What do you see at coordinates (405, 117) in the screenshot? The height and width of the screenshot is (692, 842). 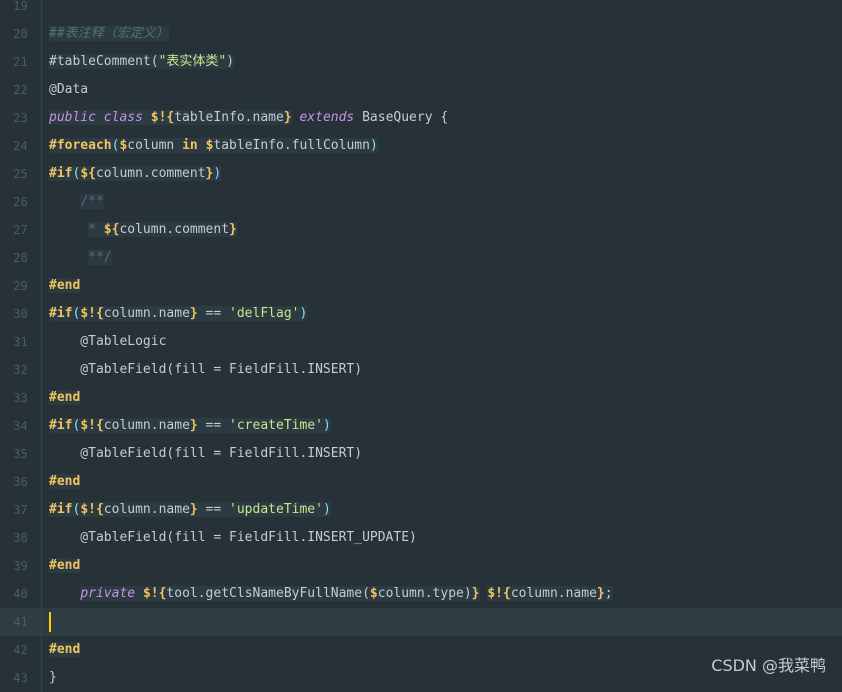 I see `code-token: BaseQuery {` at bounding box center [405, 117].